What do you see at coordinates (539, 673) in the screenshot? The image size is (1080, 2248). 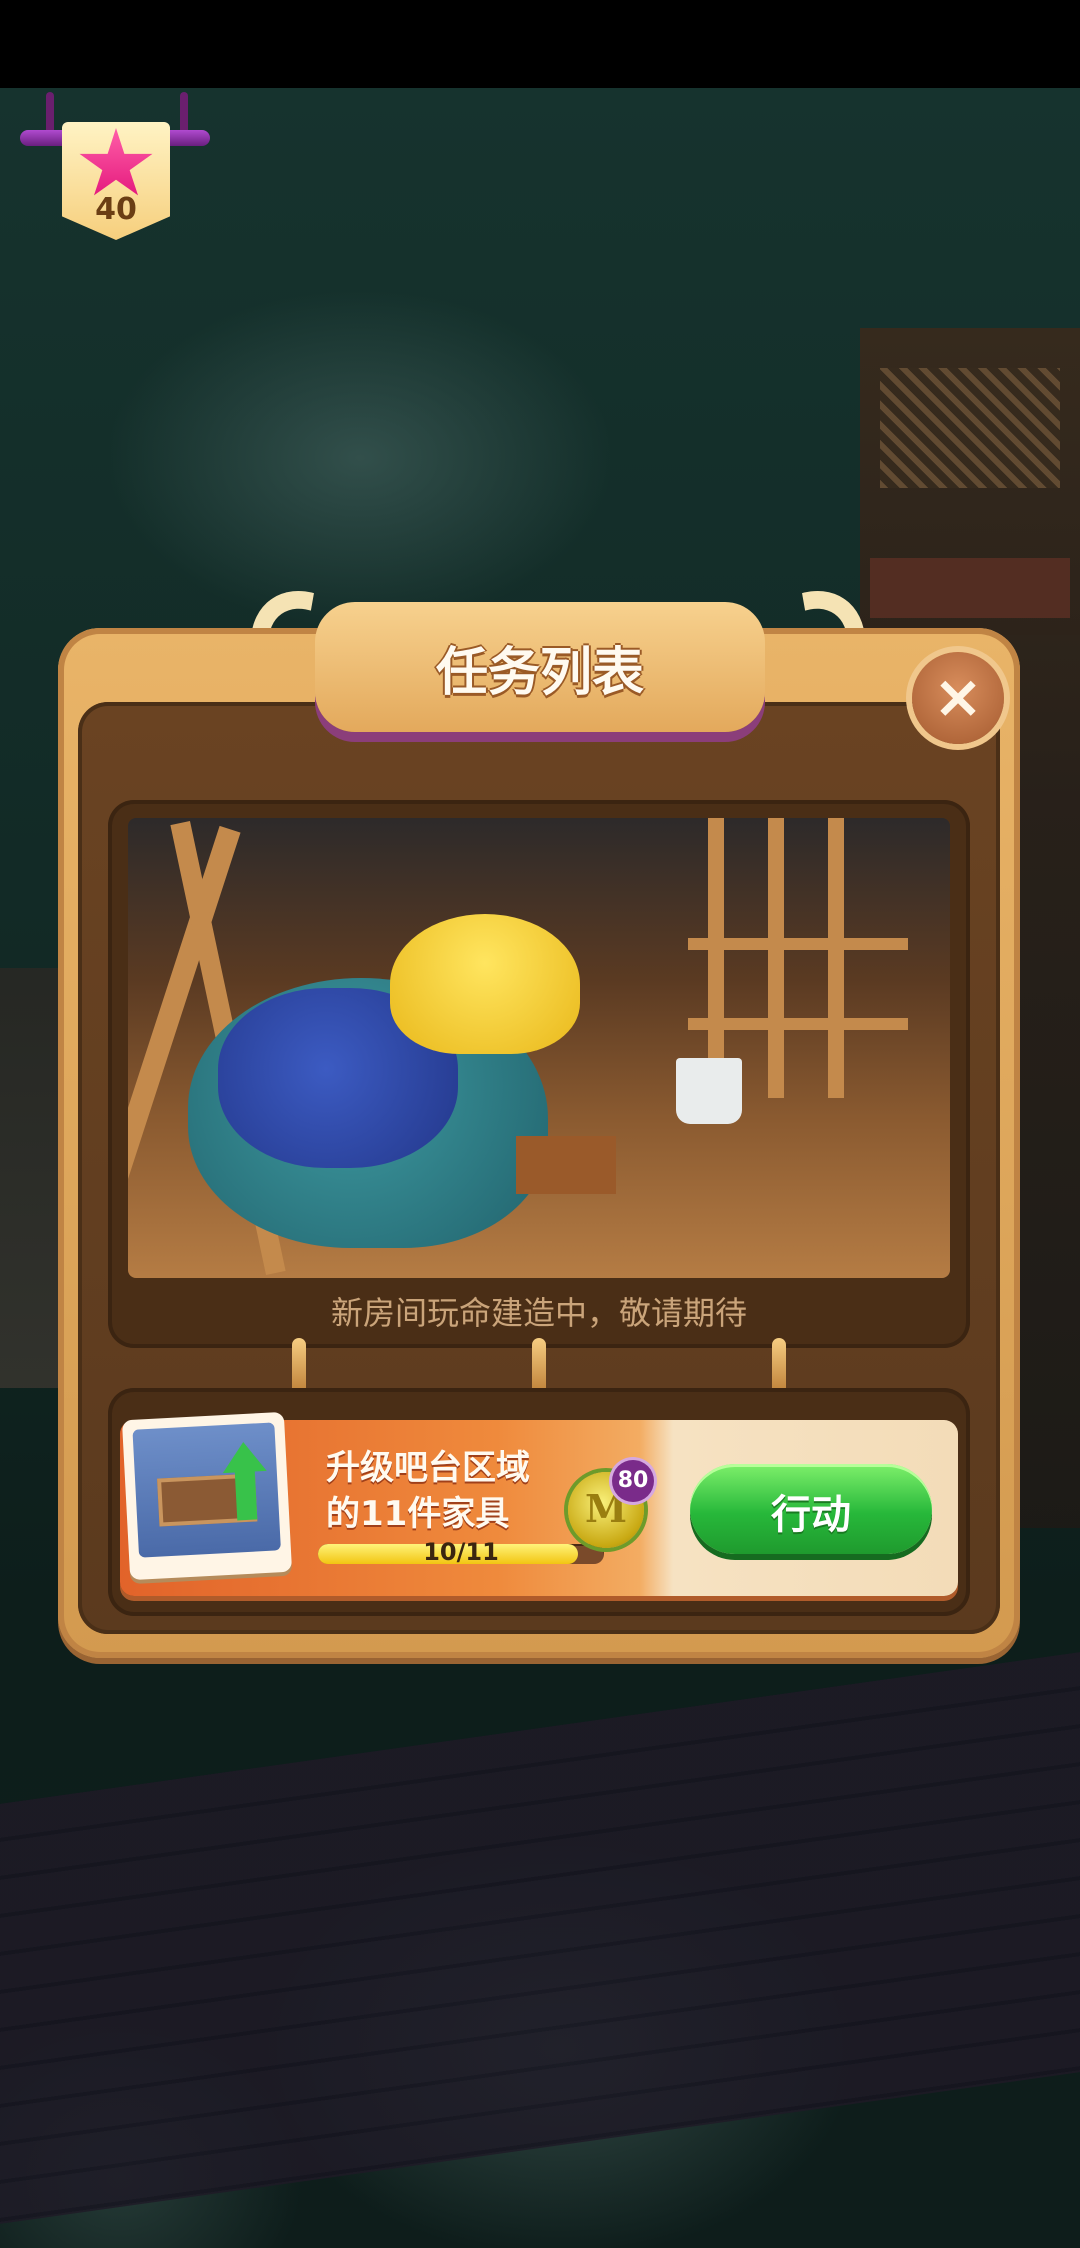 I see `dialog-title: 任务列表` at bounding box center [539, 673].